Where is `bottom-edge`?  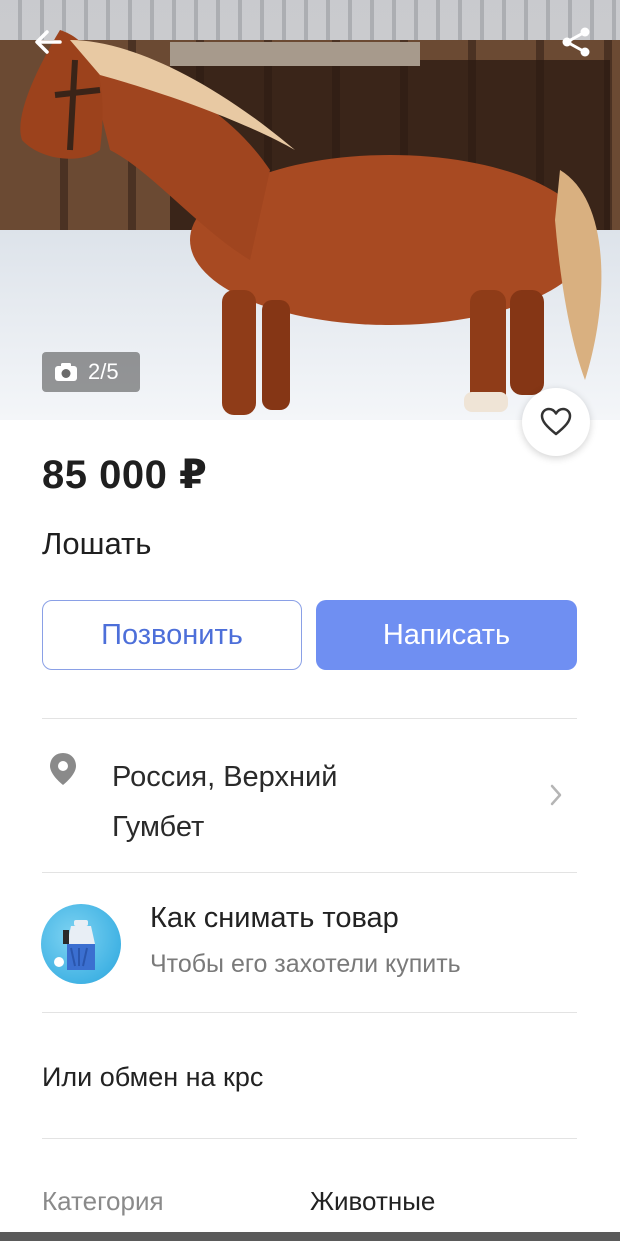
bottom-edge is located at coordinates (310, 1236).